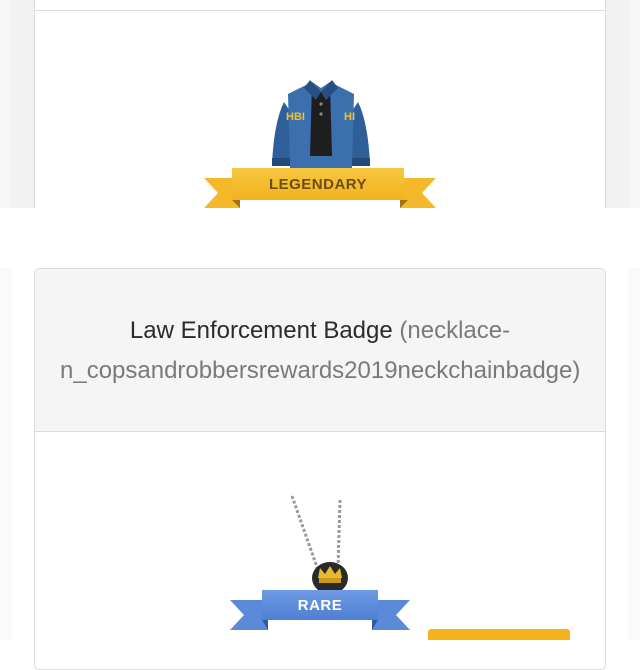 This screenshot has width=640, height=670. Describe the element at coordinates (320, 10) in the screenshot. I see `card-divider` at that location.